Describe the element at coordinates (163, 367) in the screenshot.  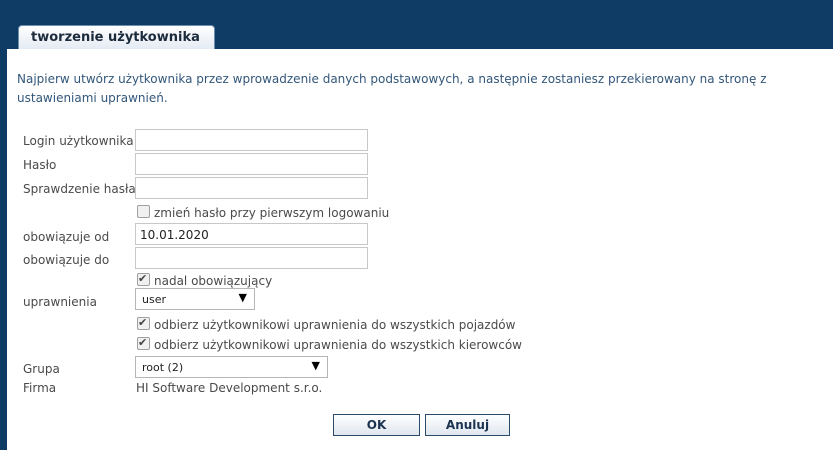
I see `group-selected-value: root (2)` at that location.